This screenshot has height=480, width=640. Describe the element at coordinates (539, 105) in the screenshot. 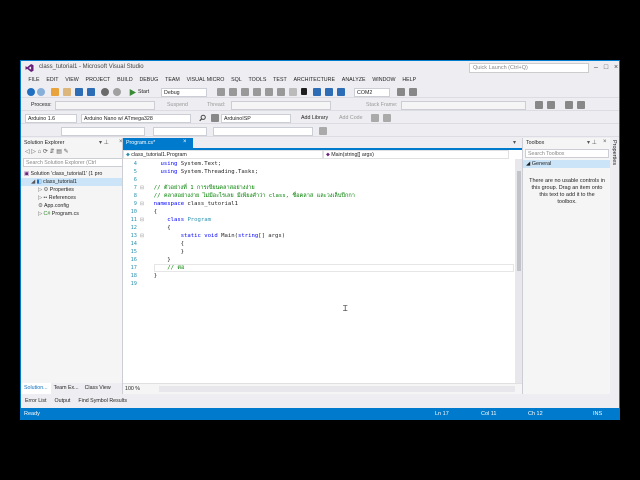

I see `toolbar-icon-m` at that location.